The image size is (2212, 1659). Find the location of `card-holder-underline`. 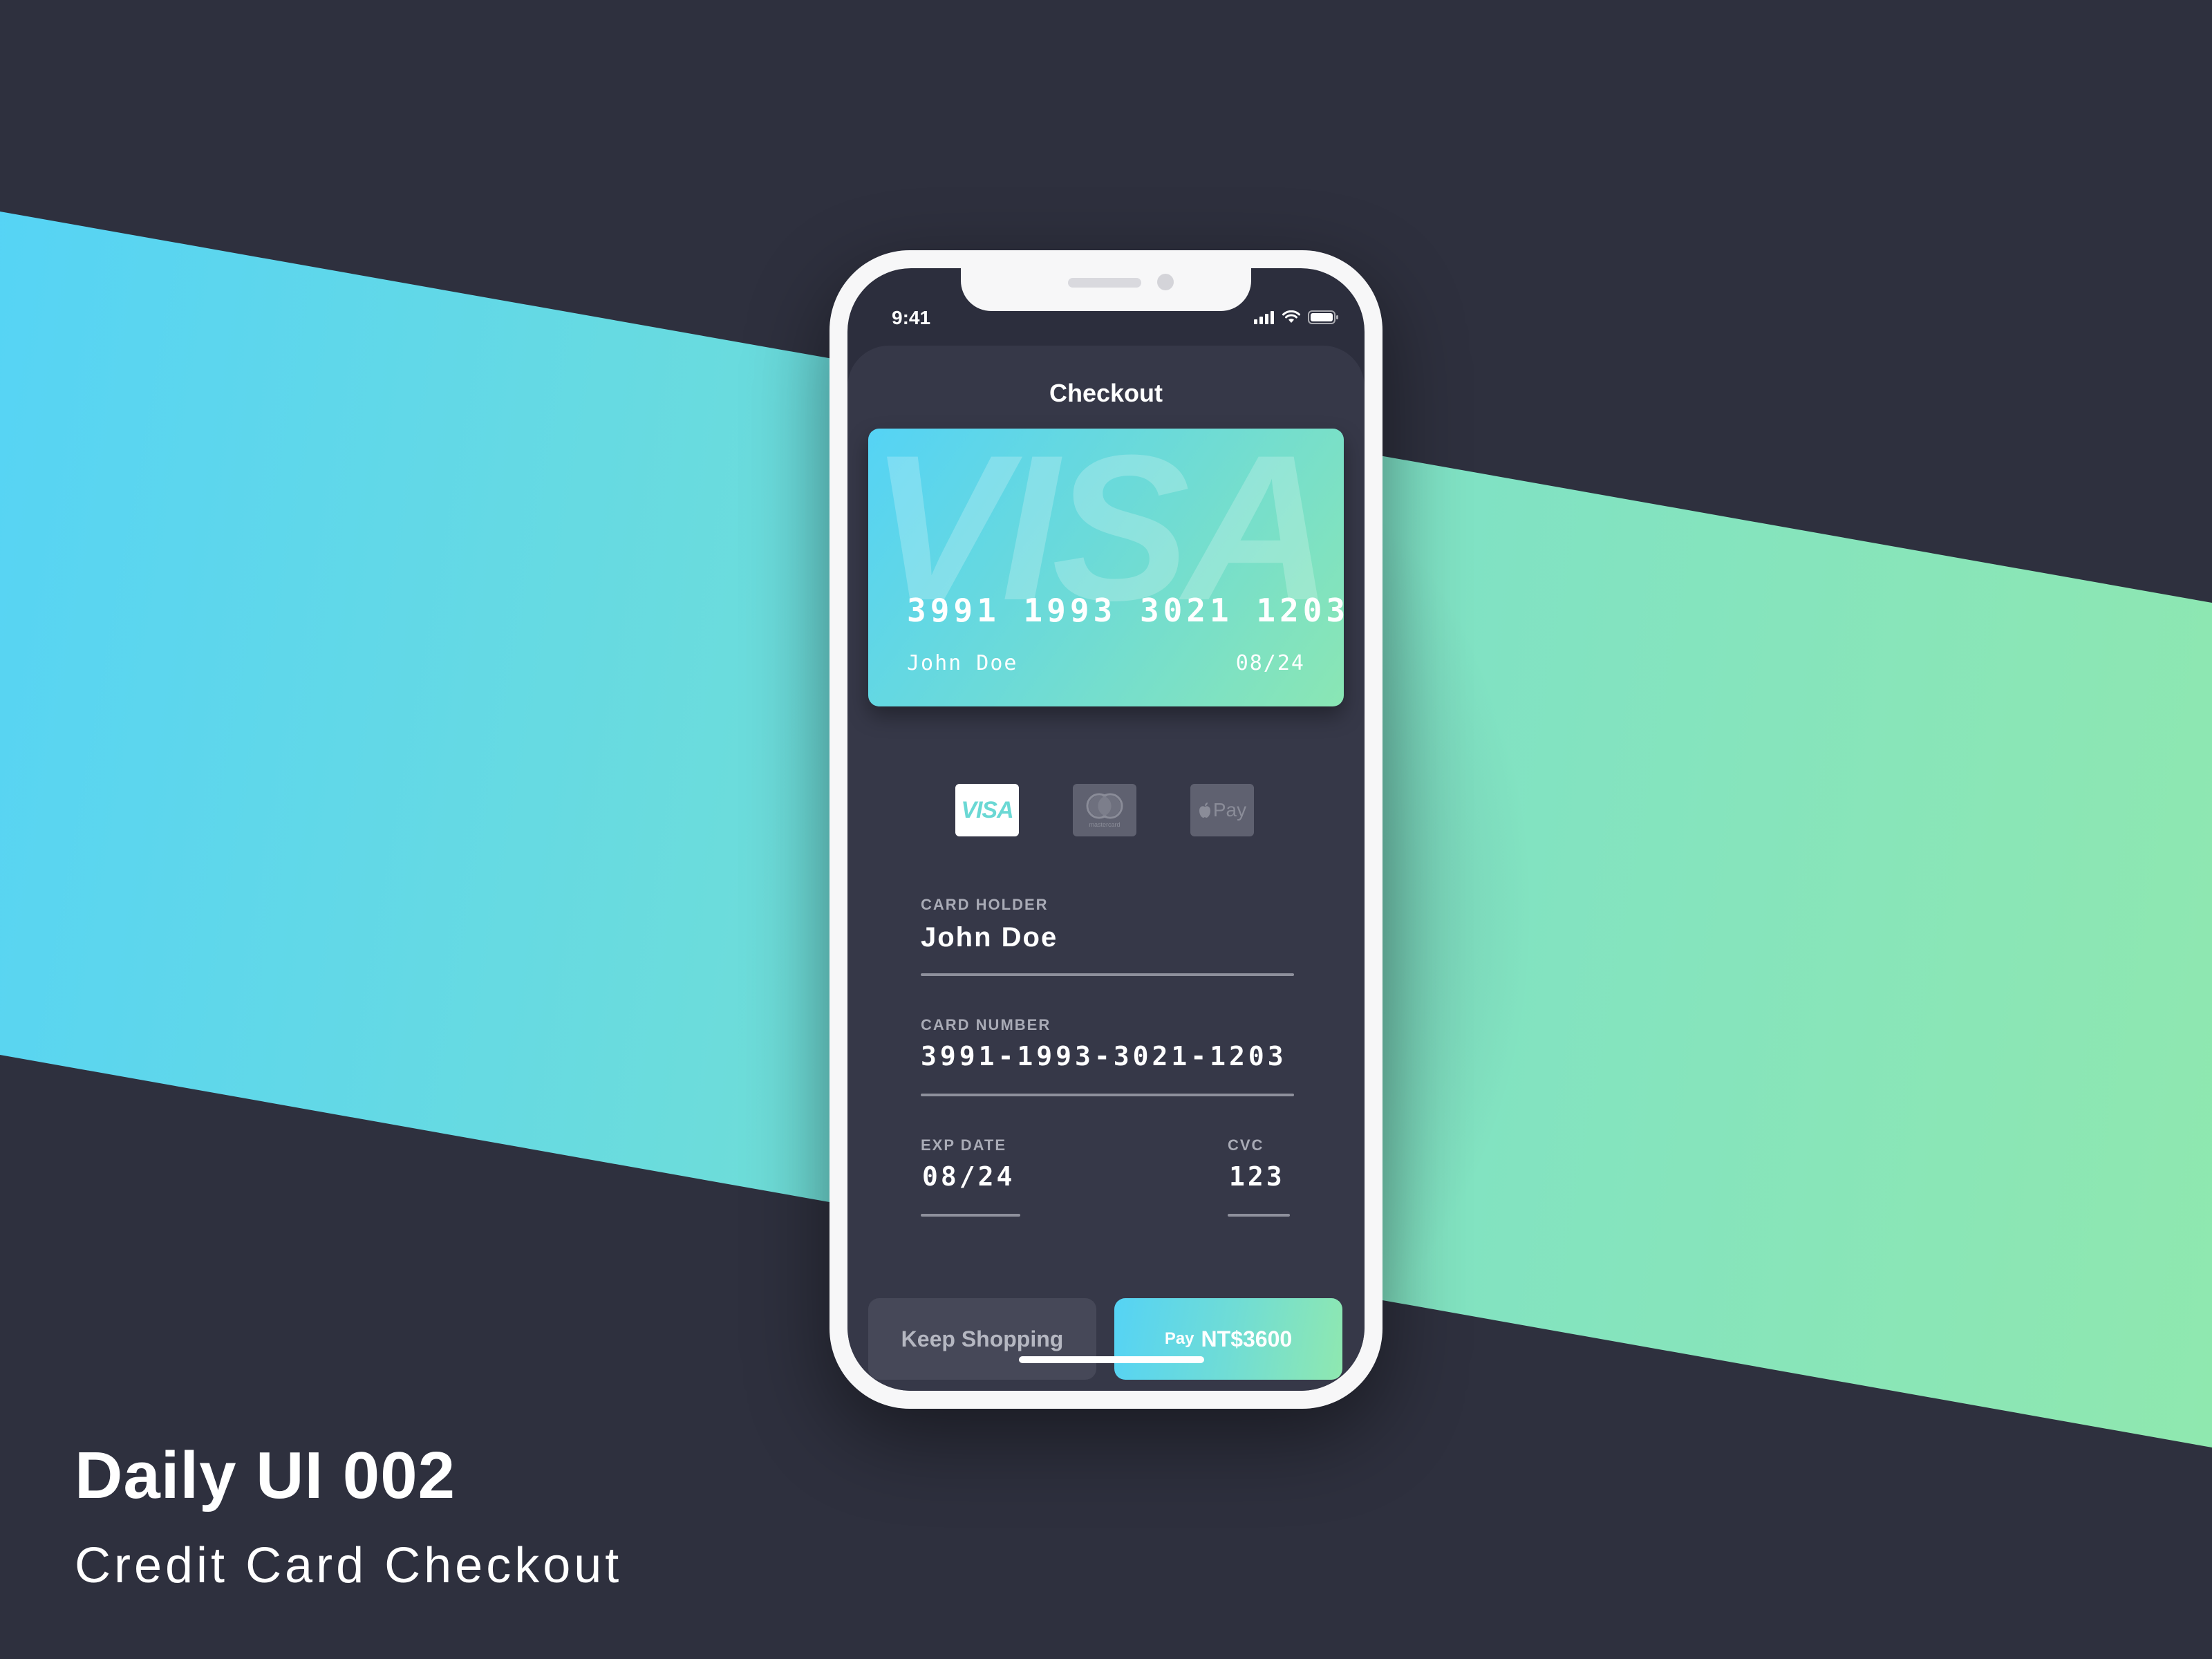

card-holder-underline is located at coordinates (1107, 974).